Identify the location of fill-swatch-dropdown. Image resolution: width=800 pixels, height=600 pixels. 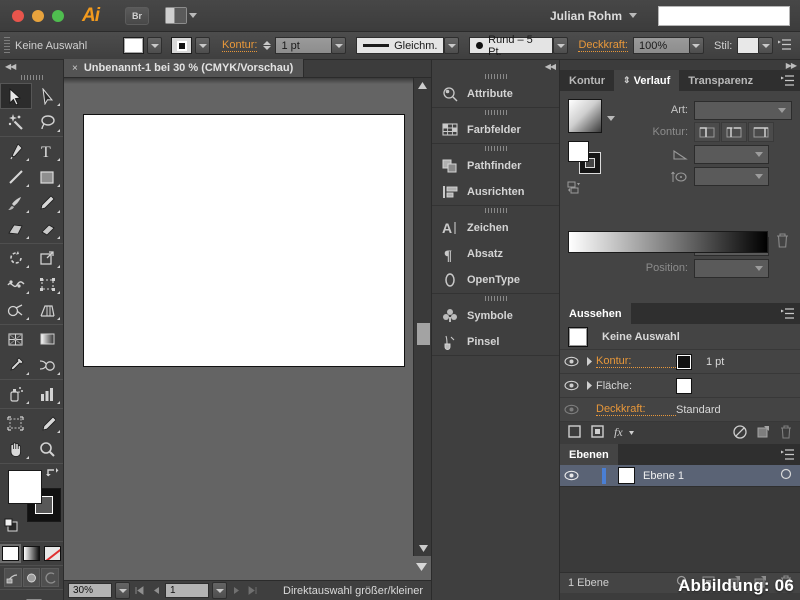
(154, 45).